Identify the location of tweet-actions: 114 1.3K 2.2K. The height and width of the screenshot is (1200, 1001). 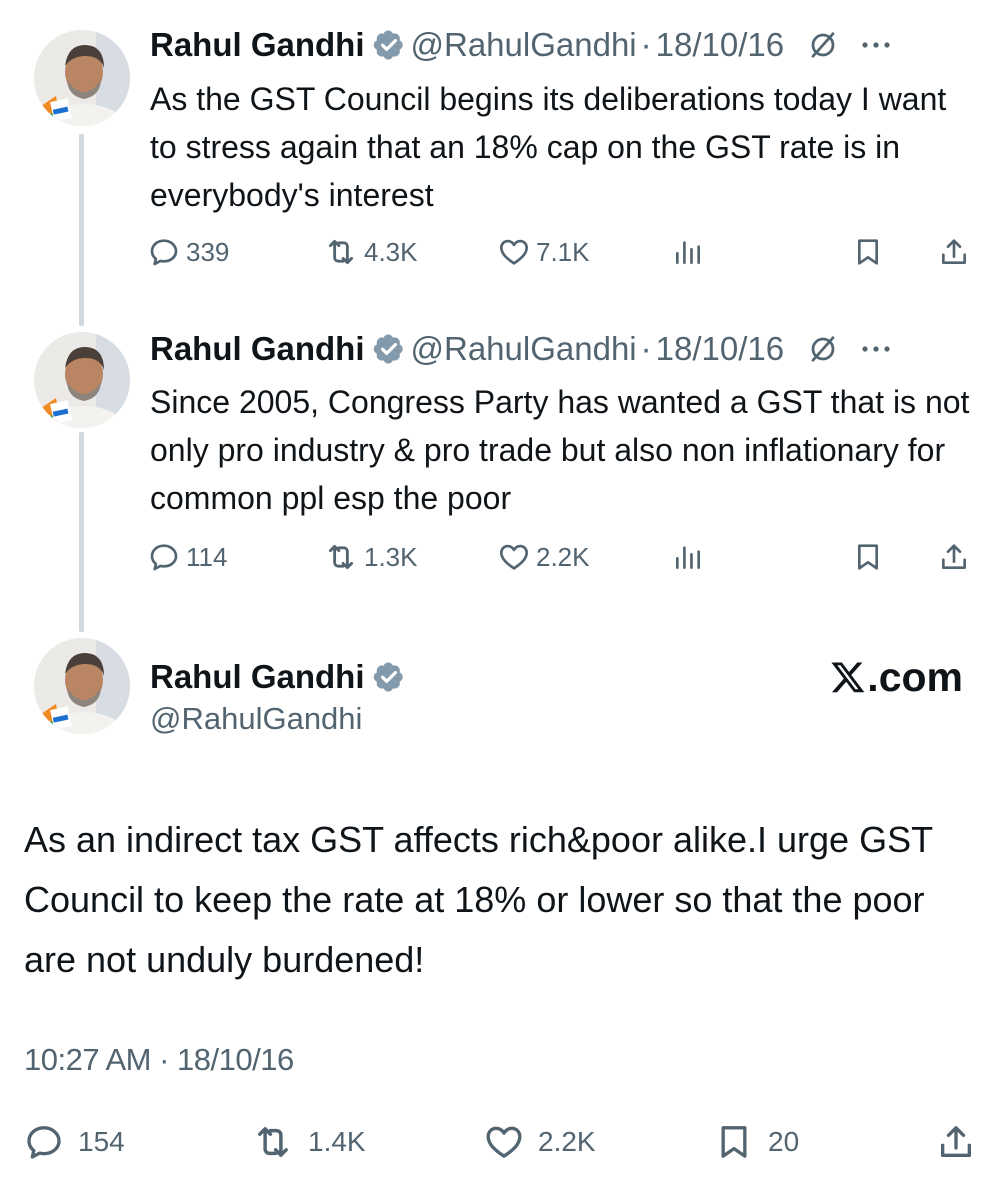
(563, 557).